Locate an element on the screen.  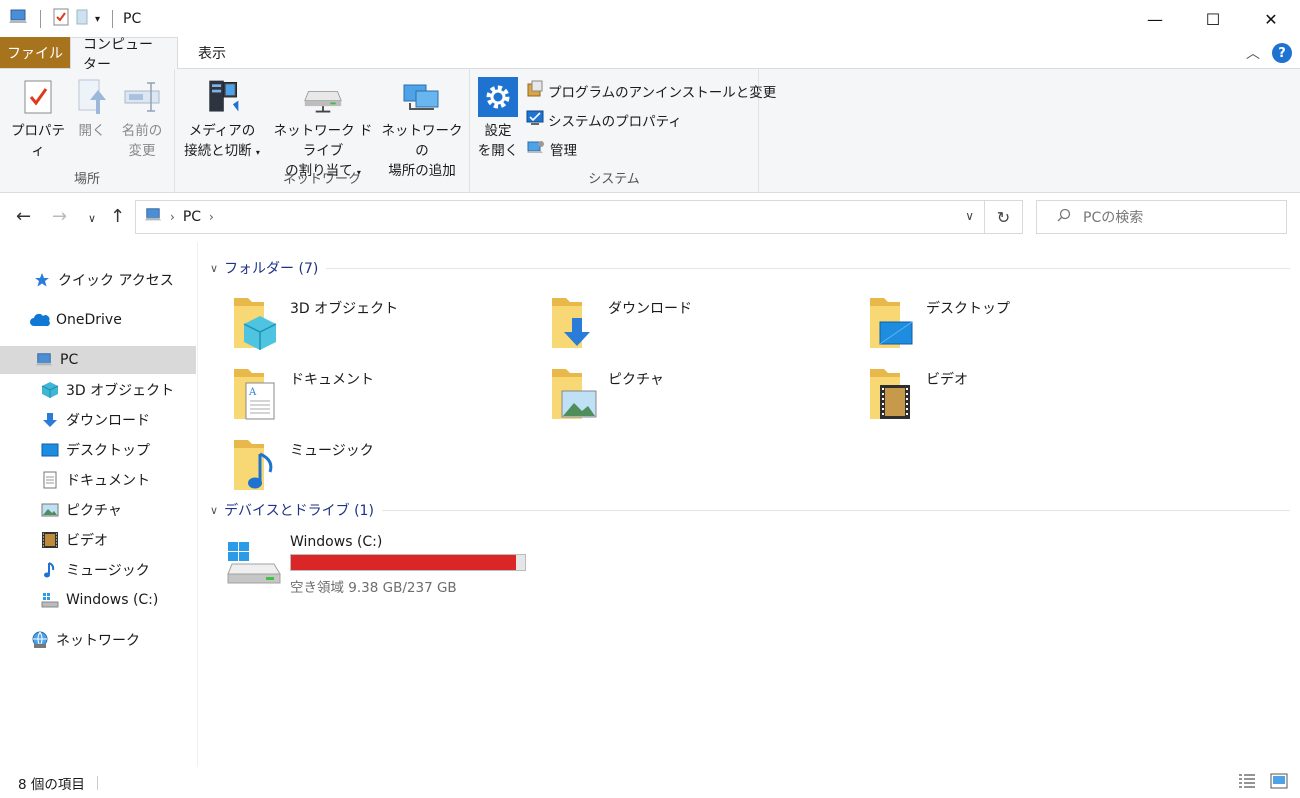
tab-computer: コンピューター is located at coordinates (124, 55).